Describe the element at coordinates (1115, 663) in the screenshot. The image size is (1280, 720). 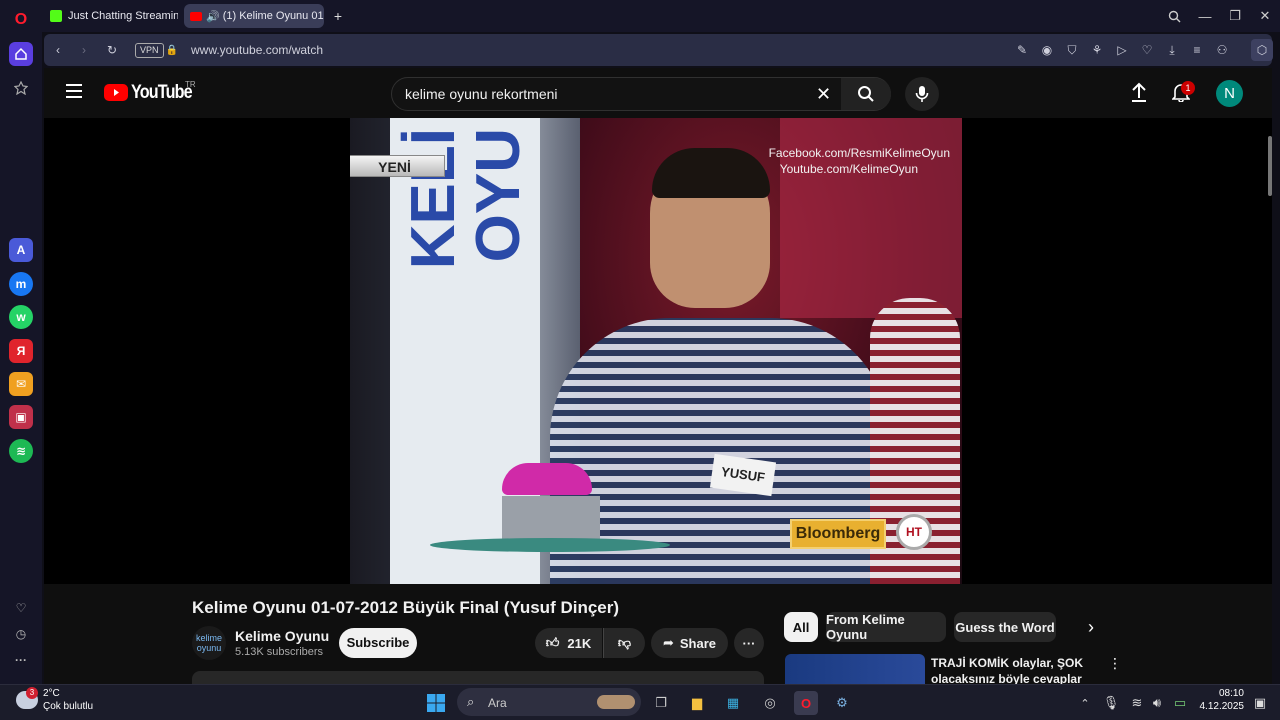
I see `related-menu-icon: ⋮` at that location.